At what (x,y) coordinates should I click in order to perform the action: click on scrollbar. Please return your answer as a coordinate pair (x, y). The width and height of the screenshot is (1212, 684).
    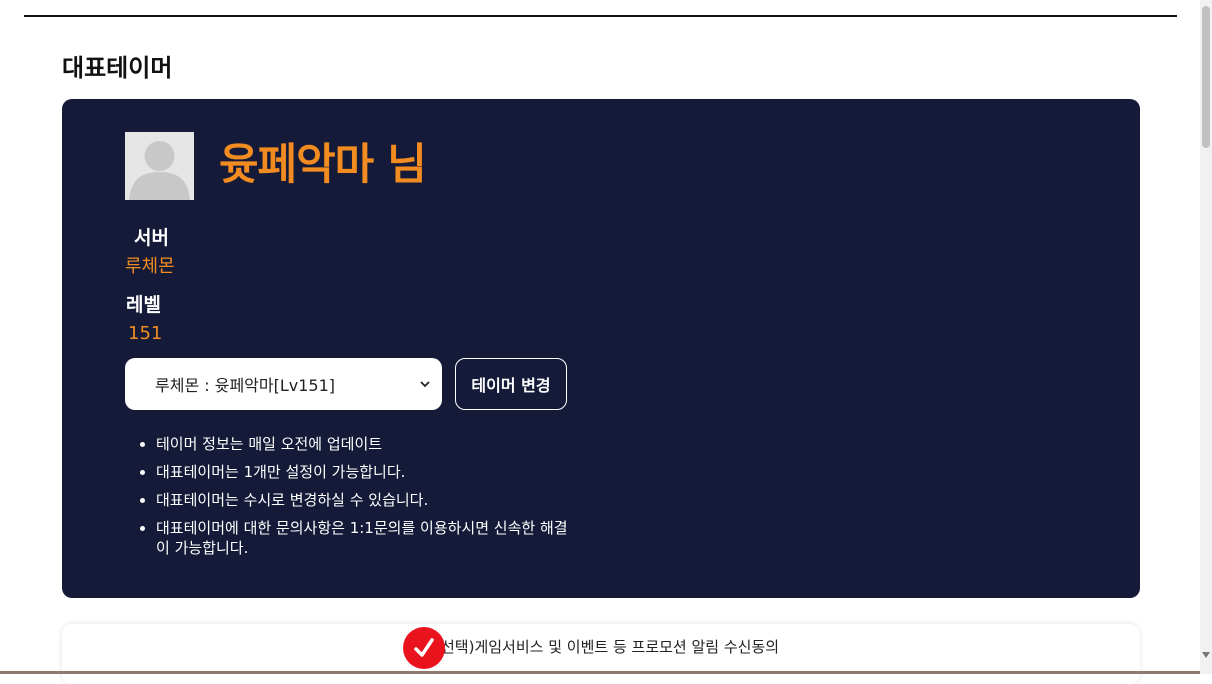
    Looking at the image, I should click on (1206, 337).